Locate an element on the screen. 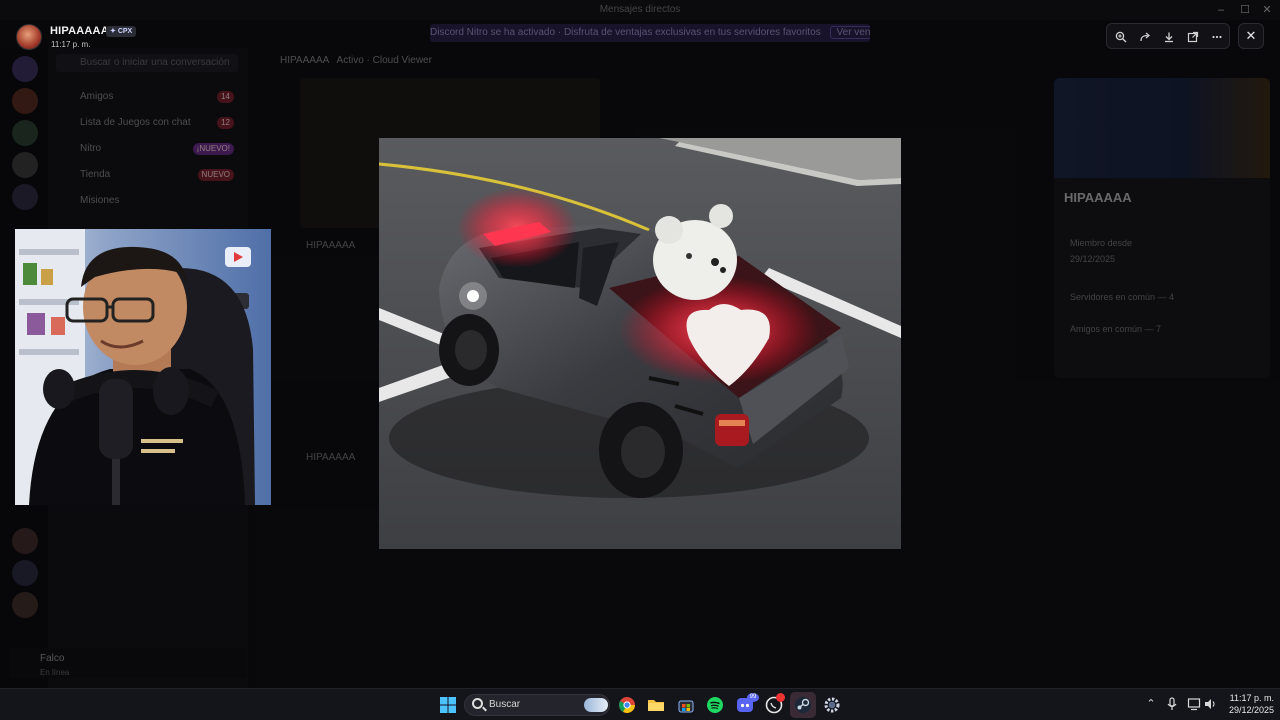 The image size is (1280, 720). channel-status: Activo · Cloud Viewer is located at coordinates (384, 60).